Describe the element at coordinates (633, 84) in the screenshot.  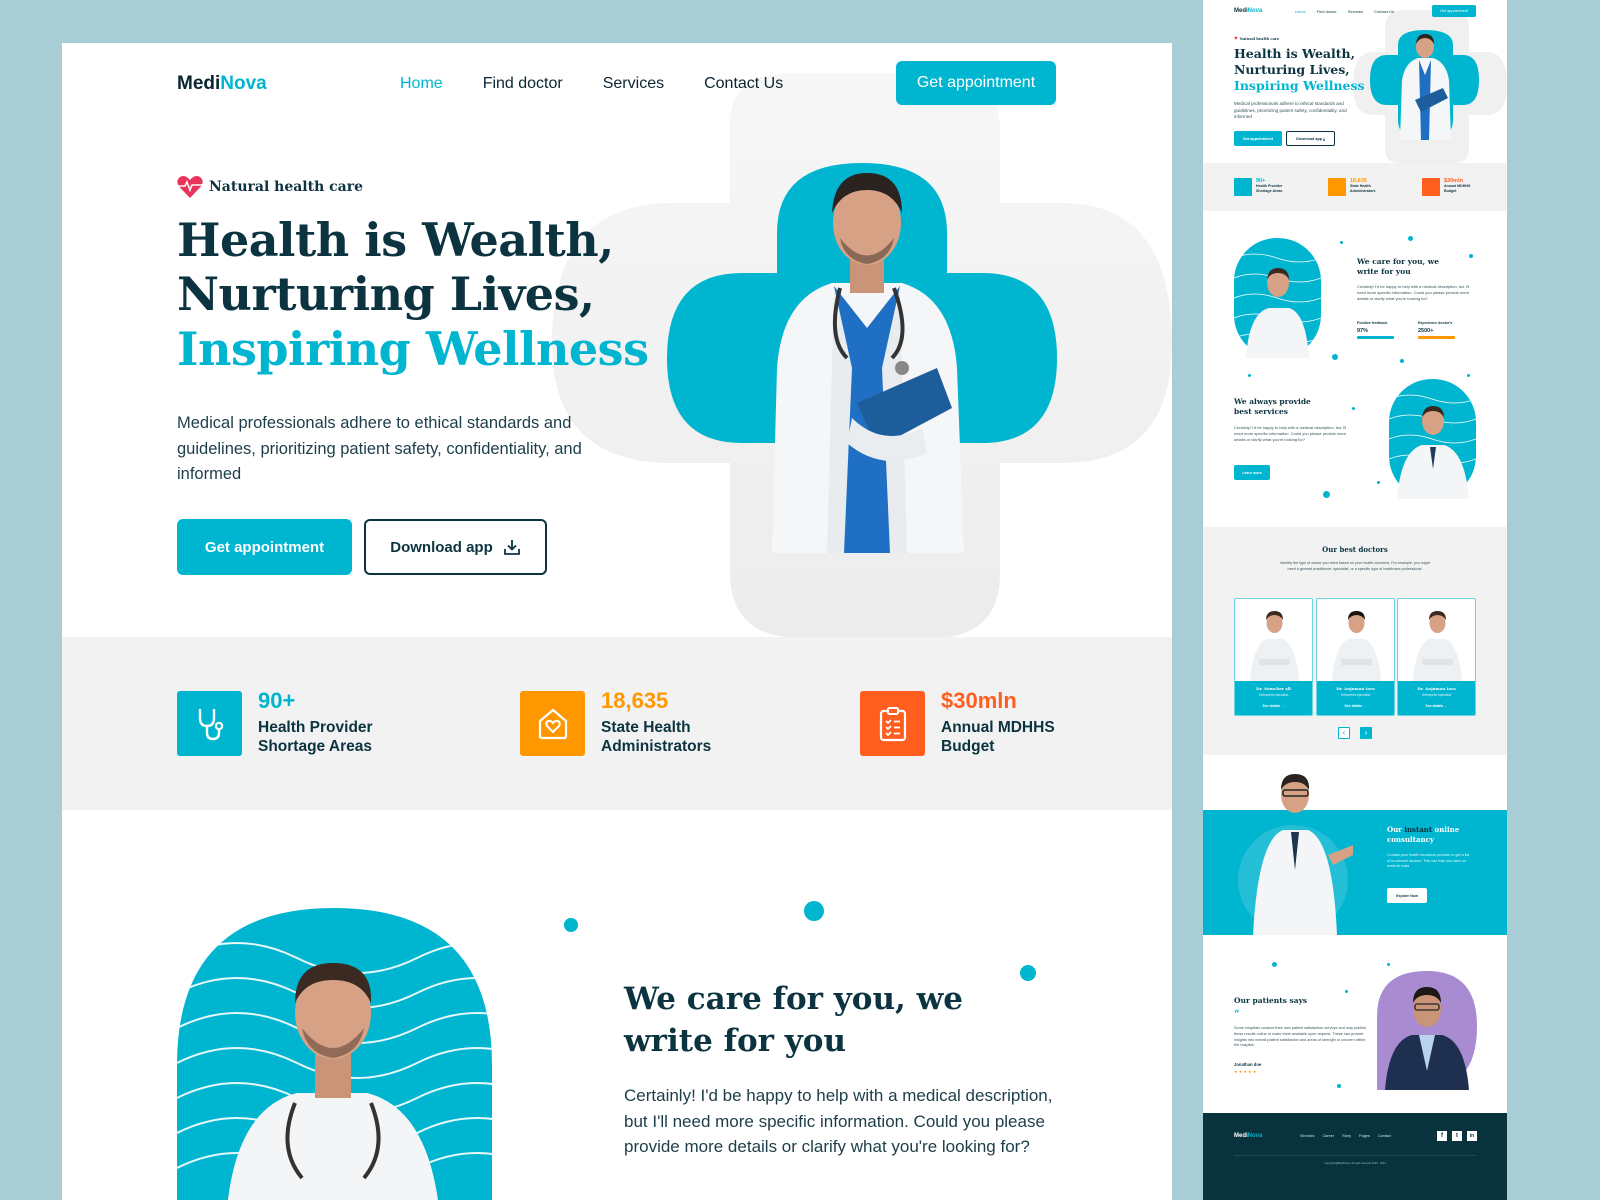
I see `nav-services: Services` at that location.